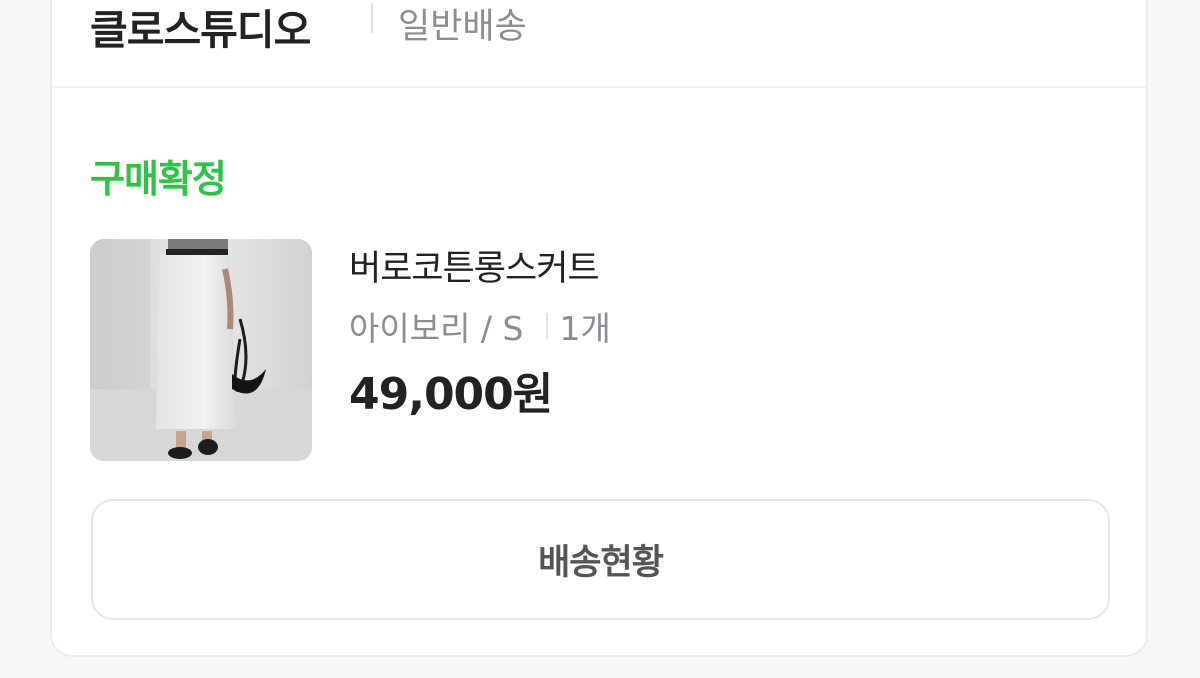 This screenshot has width=1200, height=678. What do you see at coordinates (585, 328) in the screenshot?
I see `product-quantity: 1개` at bounding box center [585, 328].